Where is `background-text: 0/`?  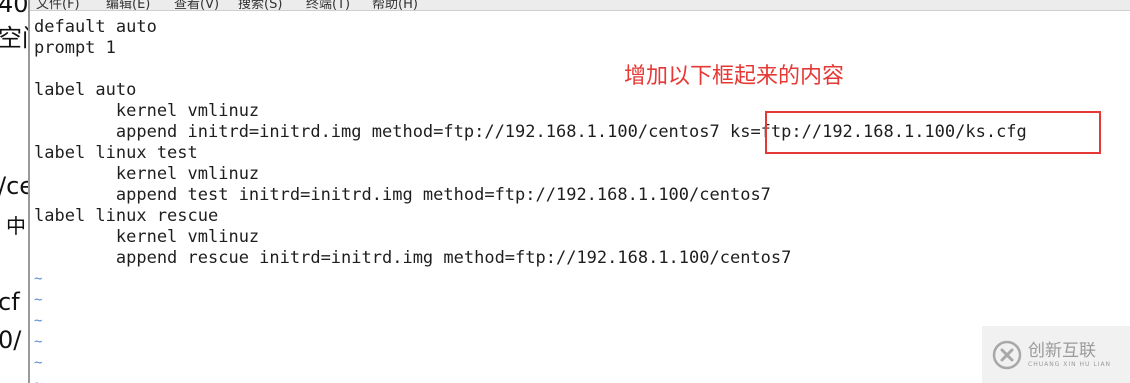 background-text: 0/ is located at coordinates (11, 340).